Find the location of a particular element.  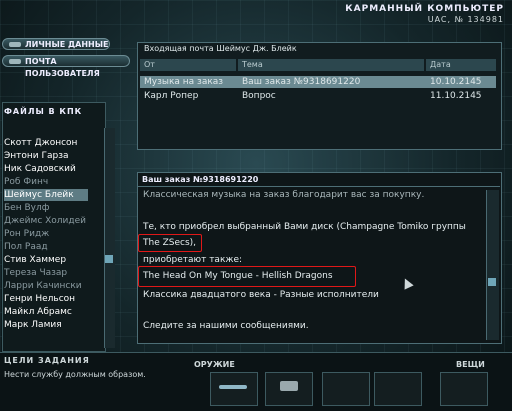

contact-item: Тереза Чазар is located at coordinates (35, 273).